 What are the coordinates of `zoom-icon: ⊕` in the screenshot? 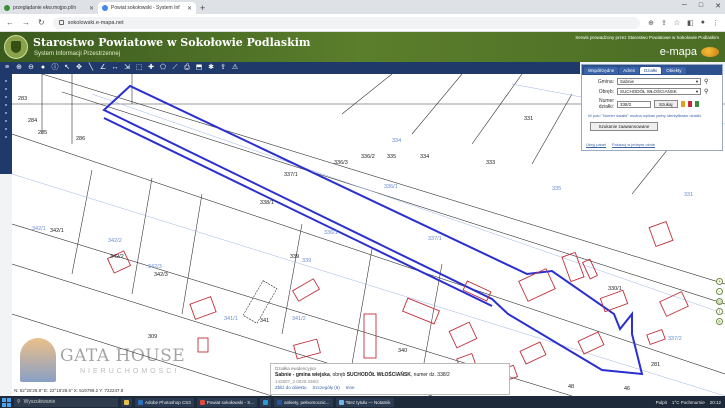 It's located at (651, 23).